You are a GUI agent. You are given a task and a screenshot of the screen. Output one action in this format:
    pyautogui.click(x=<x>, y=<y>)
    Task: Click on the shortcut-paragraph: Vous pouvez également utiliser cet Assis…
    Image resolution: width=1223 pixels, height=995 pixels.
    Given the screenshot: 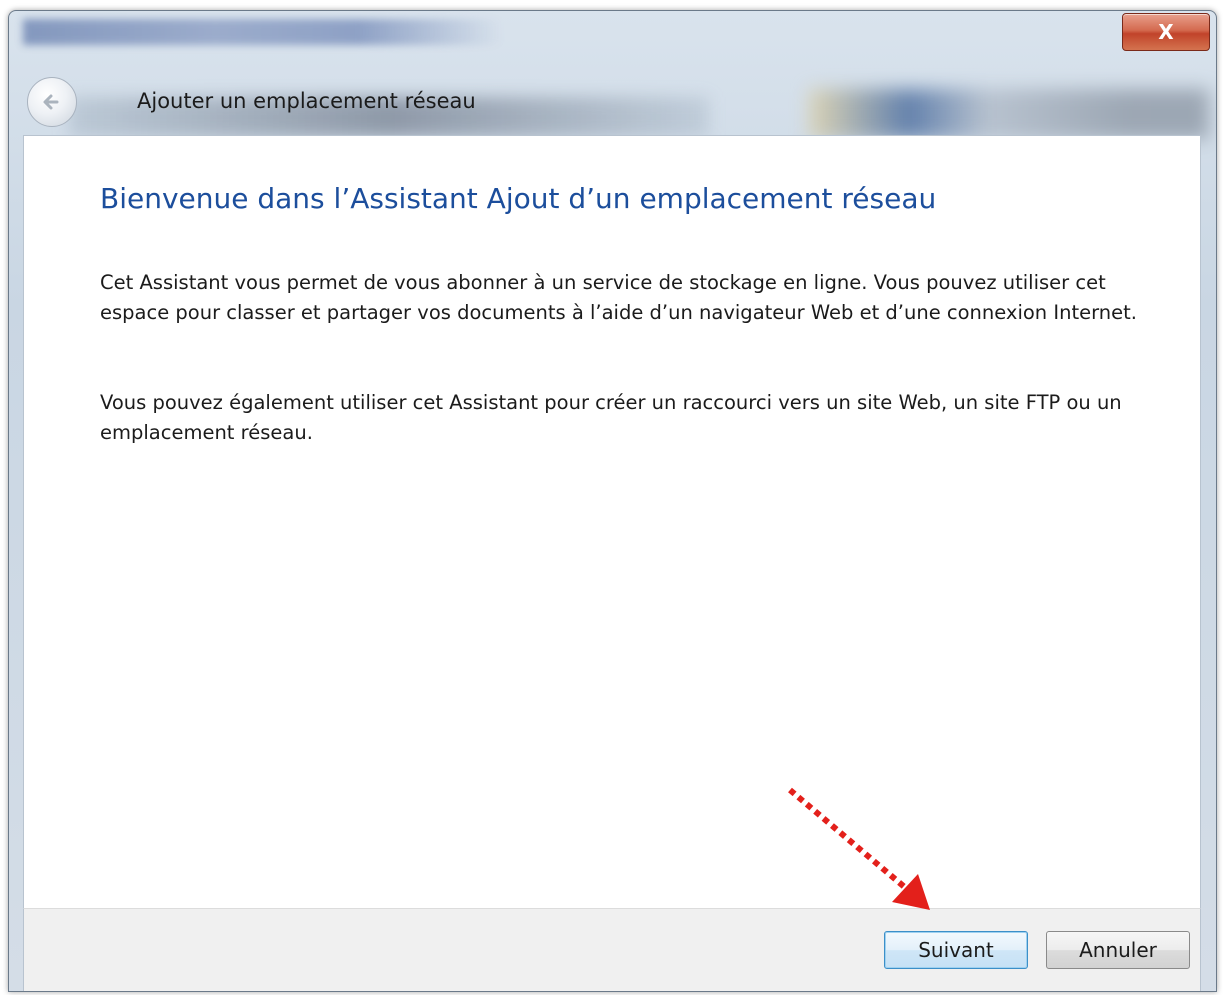 What is the action you would take?
    pyautogui.click(x=611, y=417)
    